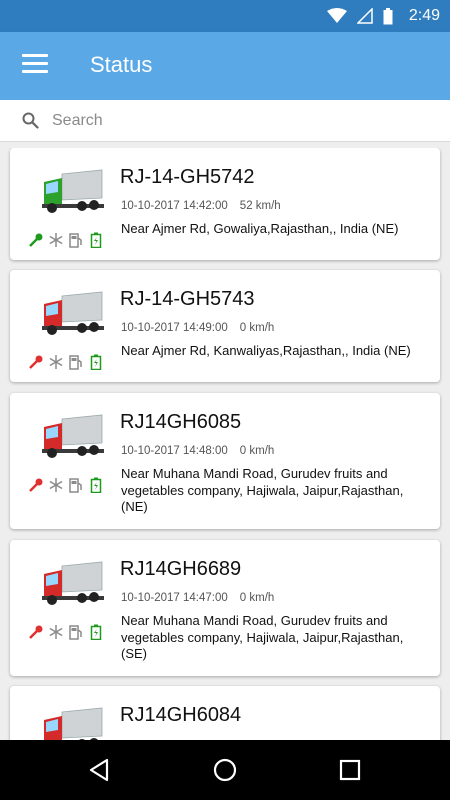  I want to click on vehicle-datetime: 10-10-2017 14:42:00, so click(174, 206).